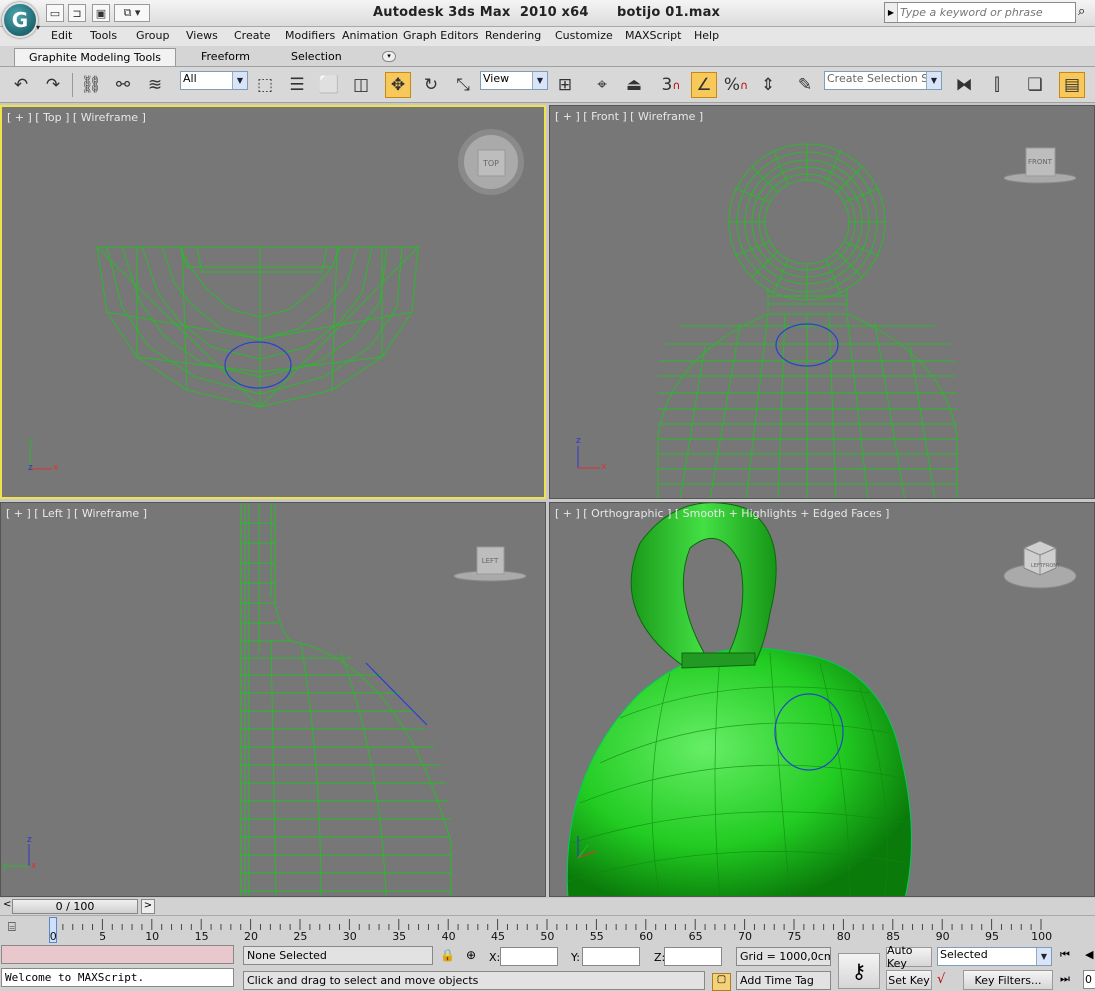  I want to click on add-time-tag: Add Time Tag, so click(783, 980).